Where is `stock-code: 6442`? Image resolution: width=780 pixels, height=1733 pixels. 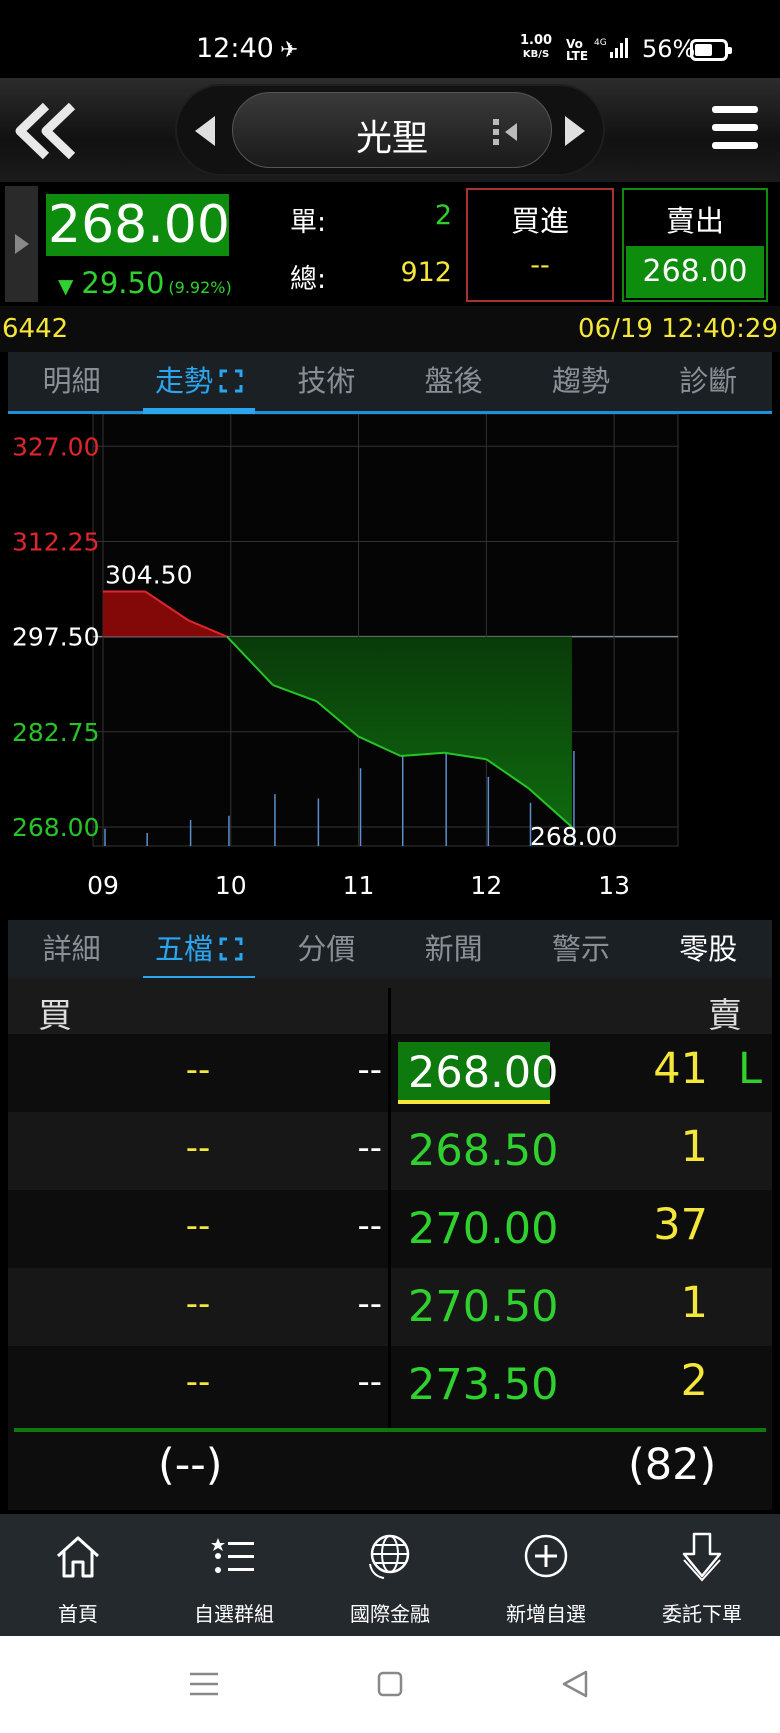 stock-code: 6442 is located at coordinates (35, 329).